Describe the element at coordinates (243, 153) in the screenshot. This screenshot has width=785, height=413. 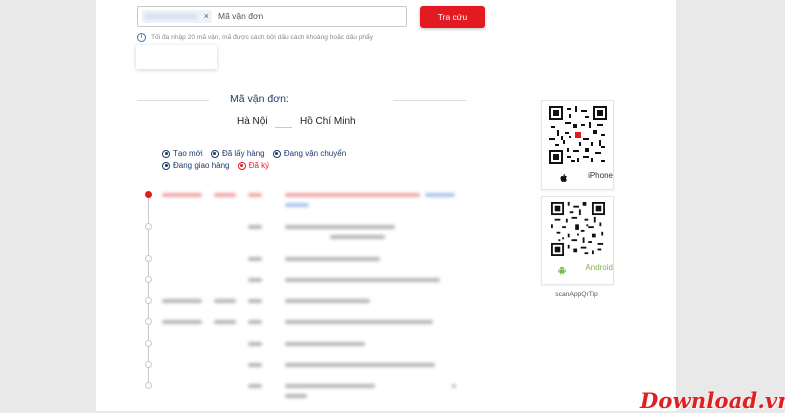
I see `filter-label: Đã lấy hàng` at that location.